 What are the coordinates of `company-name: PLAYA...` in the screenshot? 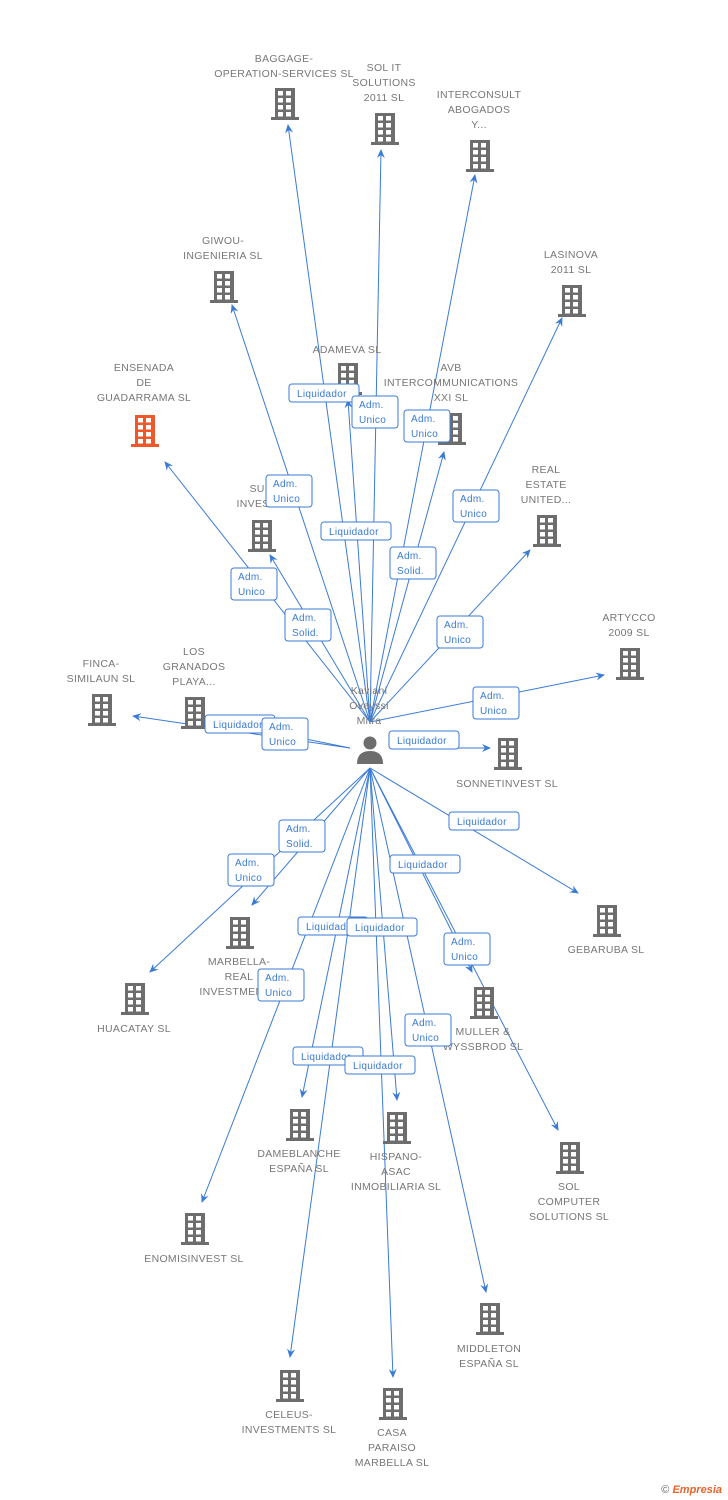 It's located at (193, 682).